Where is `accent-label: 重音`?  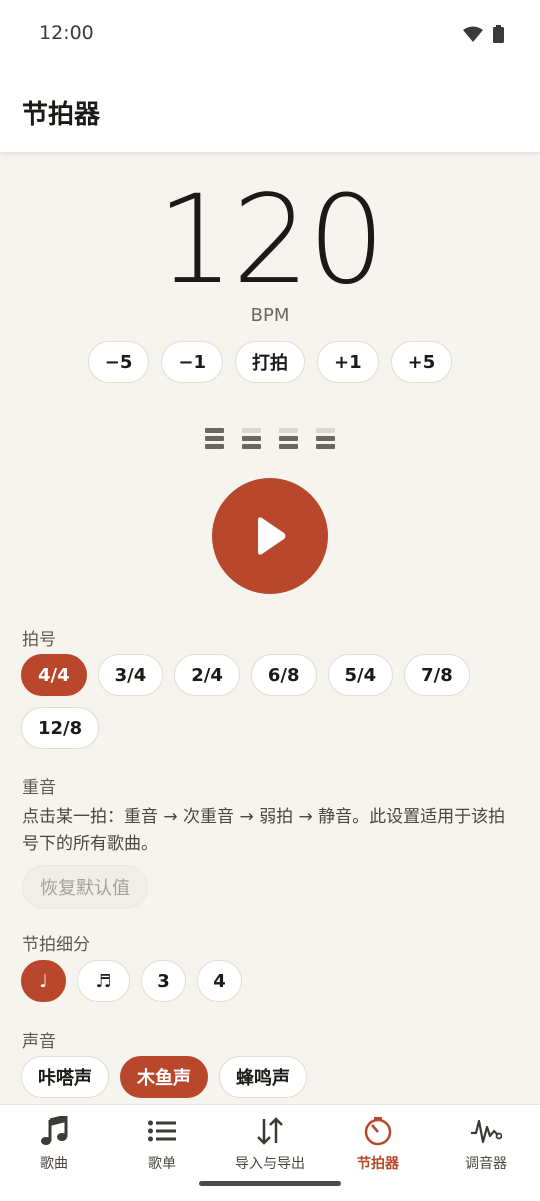
accent-label: 重音 is located at coordinates (39, 788).